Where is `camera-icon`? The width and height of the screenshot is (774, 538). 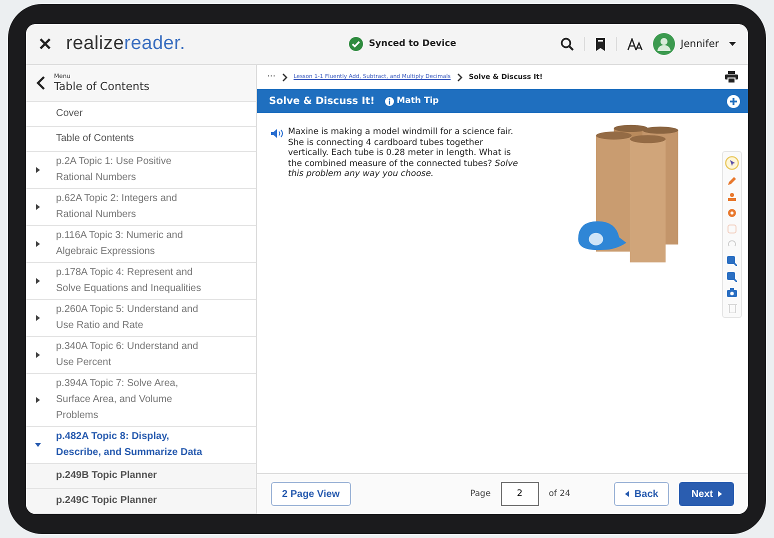
camera-icon is located at coordinates (732, 292).